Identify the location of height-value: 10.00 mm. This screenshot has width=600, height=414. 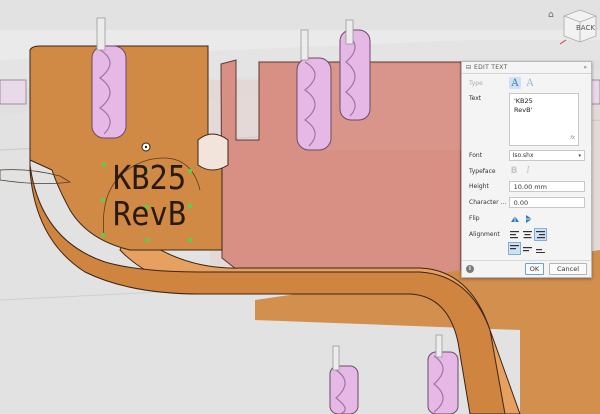
(530, 186).